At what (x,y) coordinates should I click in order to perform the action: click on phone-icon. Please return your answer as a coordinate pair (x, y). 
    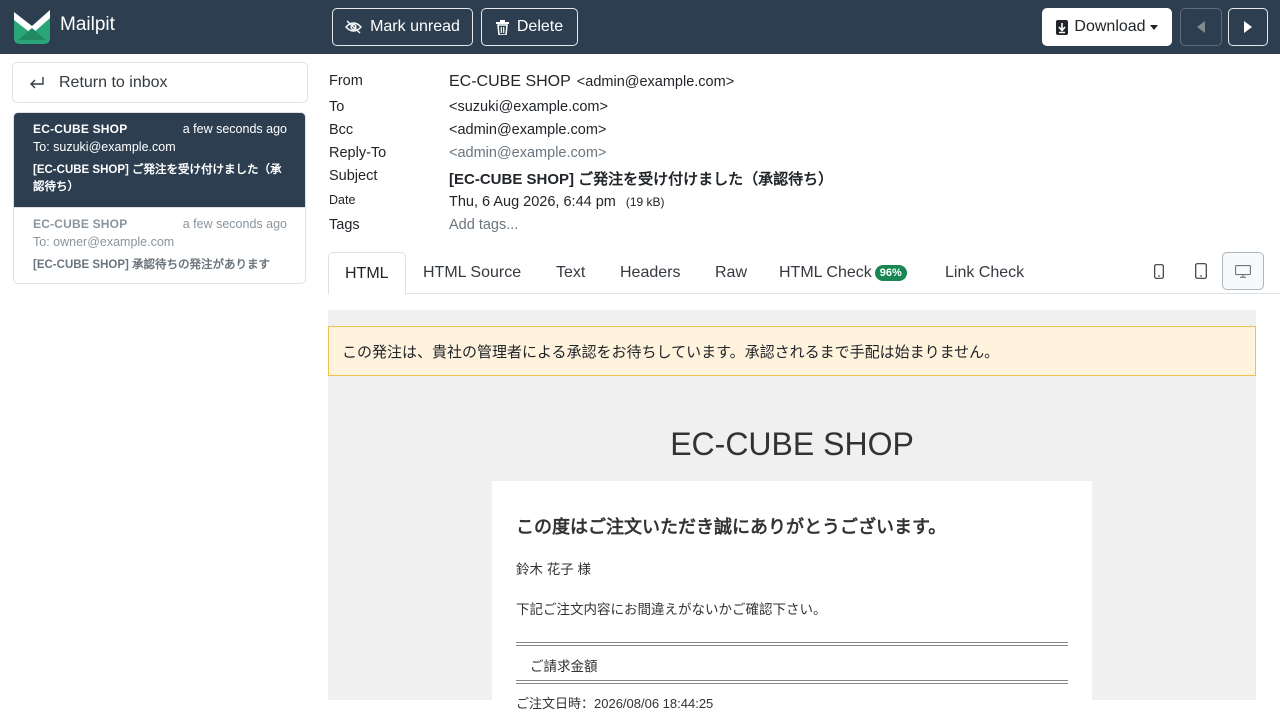
    Looking at the image, I should click on (1159, 271).